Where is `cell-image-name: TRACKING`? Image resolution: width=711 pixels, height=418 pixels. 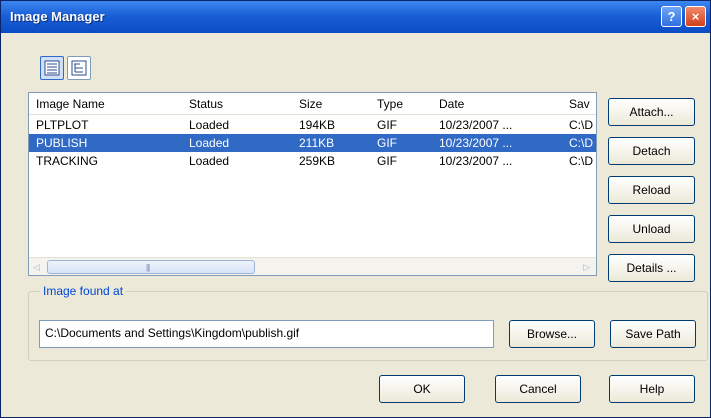
cell-image-name: TRACKING is located at coordinates (67, 161).